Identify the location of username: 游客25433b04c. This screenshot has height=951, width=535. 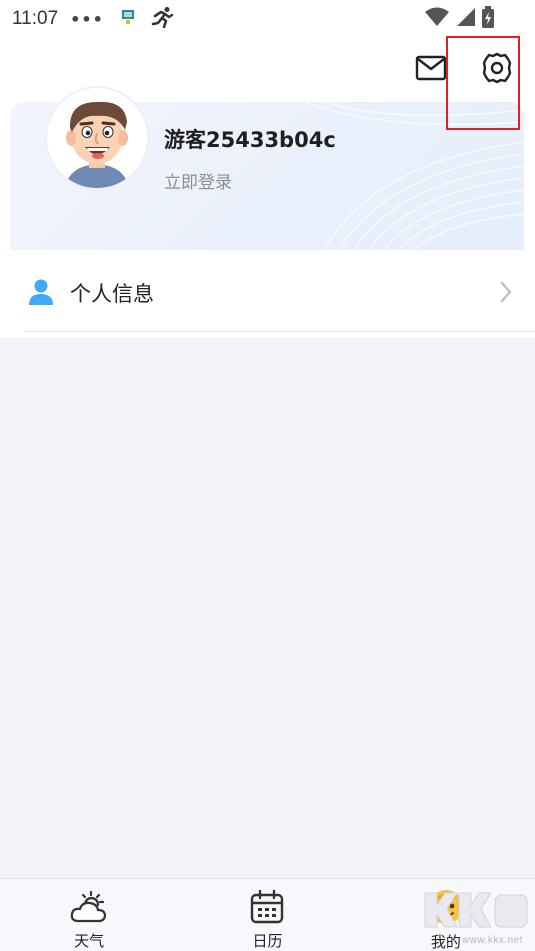
(250, 140).